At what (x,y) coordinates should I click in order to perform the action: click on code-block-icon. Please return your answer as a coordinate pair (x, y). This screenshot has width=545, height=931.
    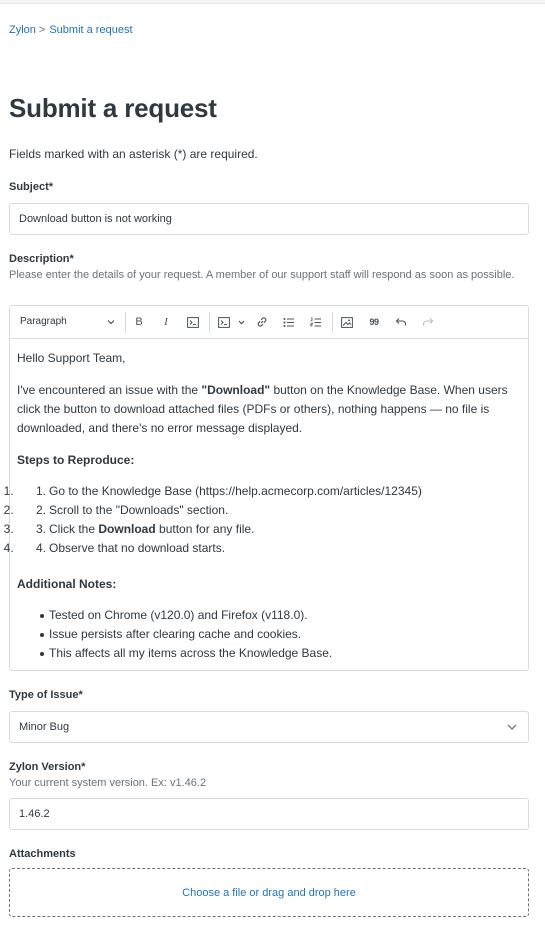
    Looking at the image, I should click on (224, 322).